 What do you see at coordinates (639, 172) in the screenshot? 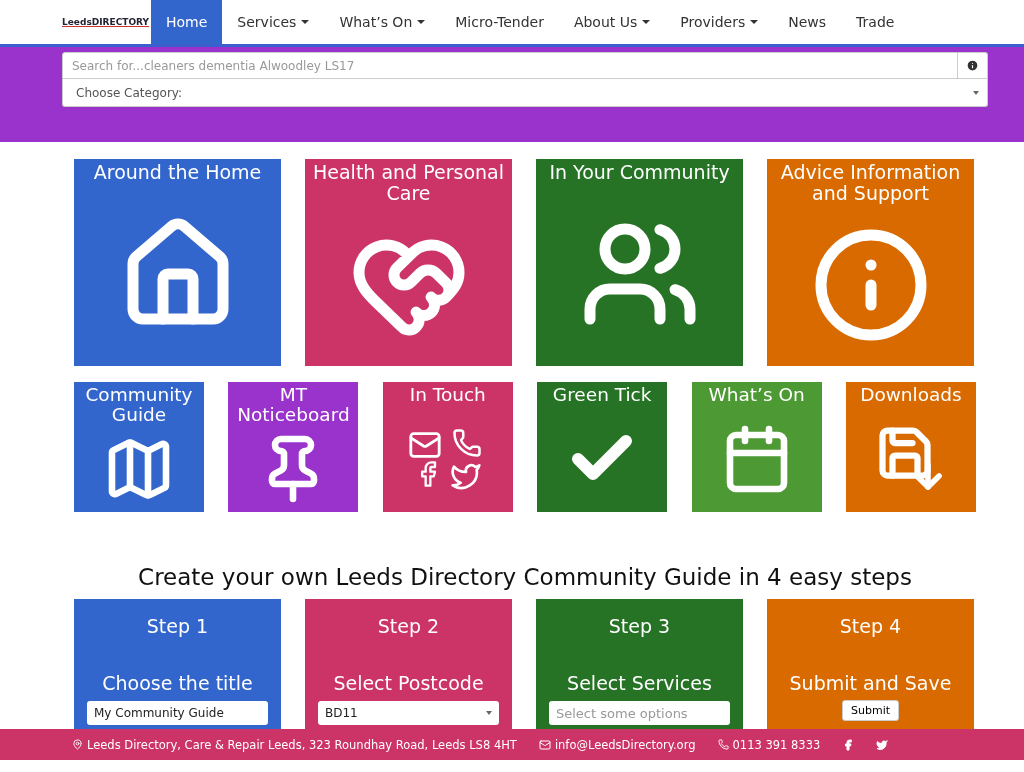
I see `tile-title: In Your Community` at bounding box center [639, 172].